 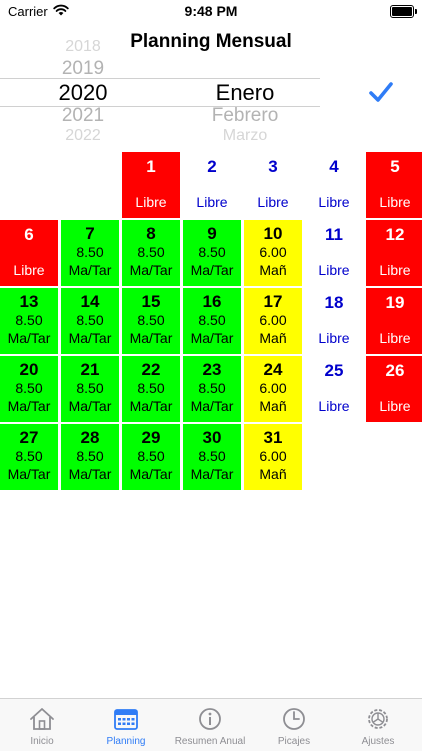 I want to click on picker-month-option: Febrero, so click(x=245, y=116).